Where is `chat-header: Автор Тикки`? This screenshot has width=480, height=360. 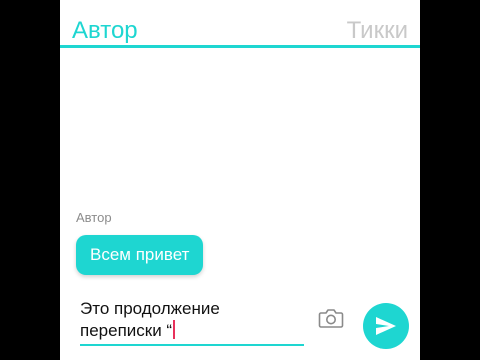
chat-header: Автор Тикки is located at coordinates (240, 24).